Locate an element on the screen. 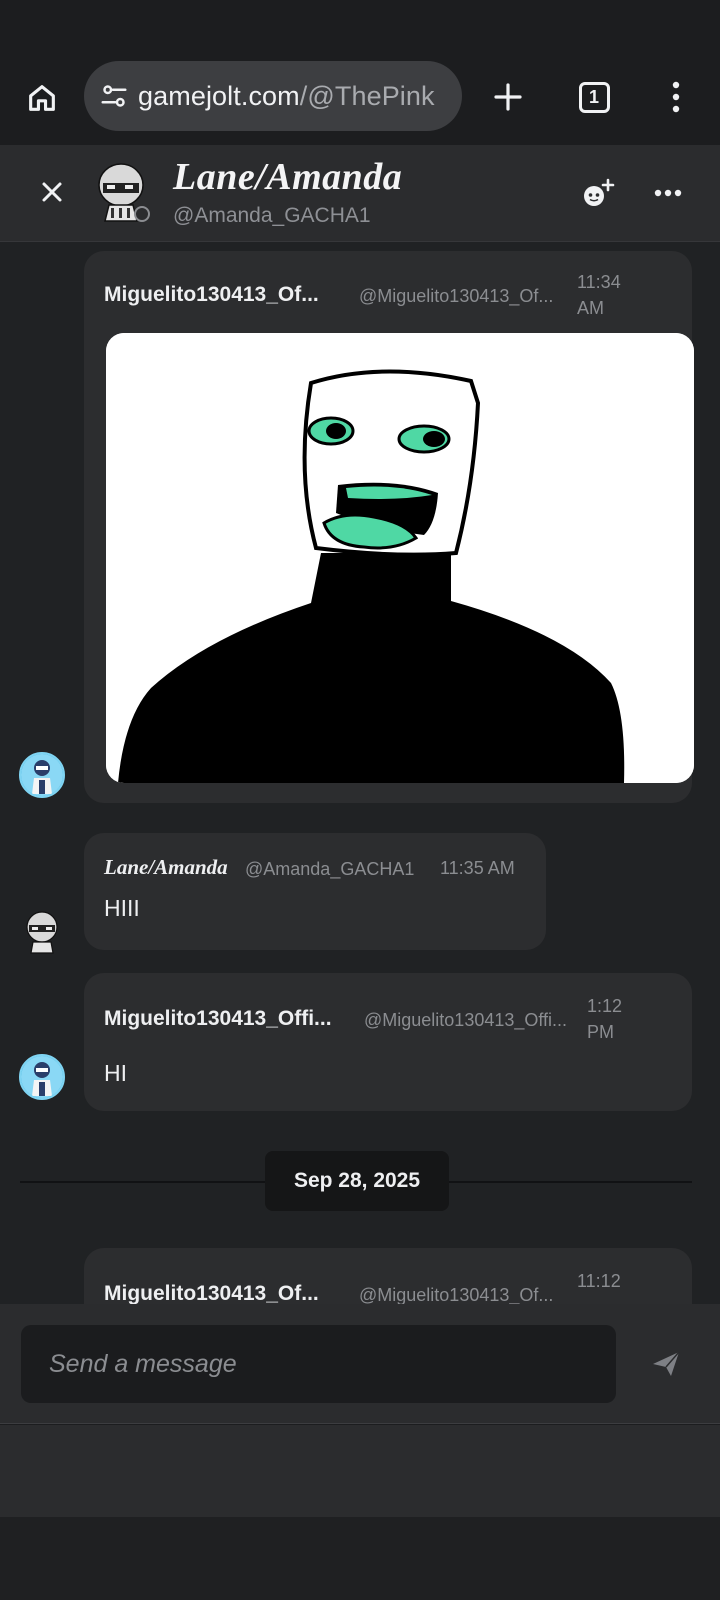 The height and width of the screenshot is (1600, 720). plus-icon is located at coordinates (508, 97).